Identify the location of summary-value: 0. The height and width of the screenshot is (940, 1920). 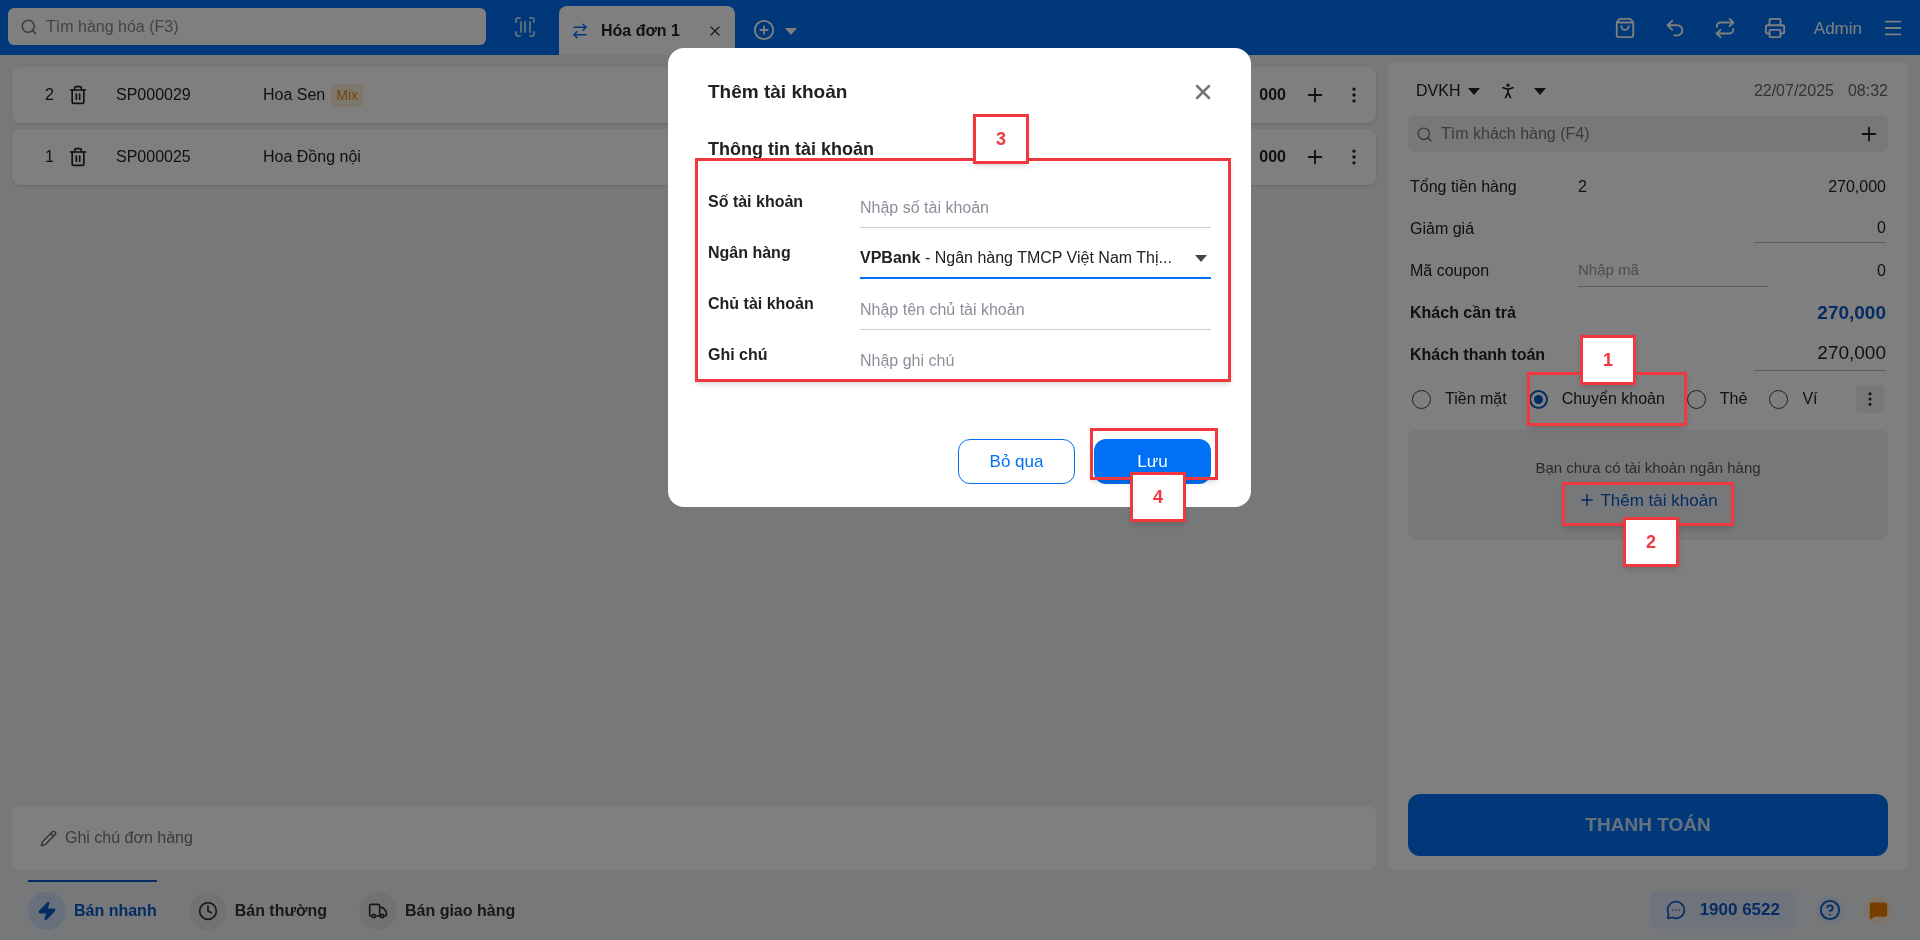
(1881, 271).